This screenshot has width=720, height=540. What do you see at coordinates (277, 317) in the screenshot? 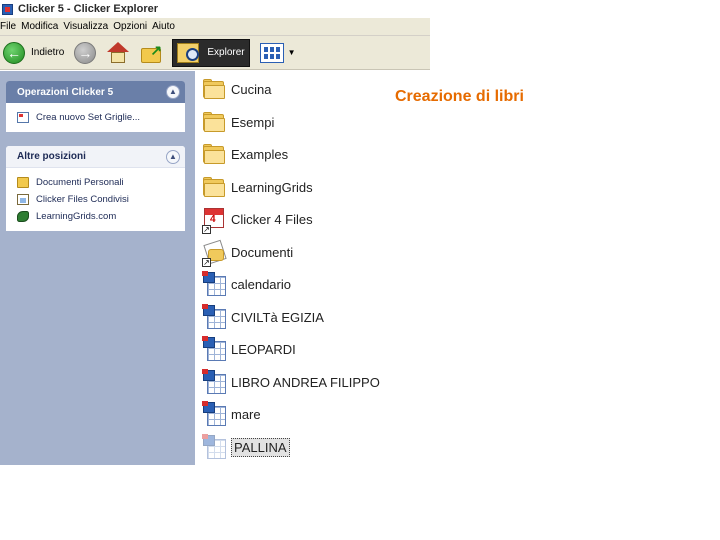
I see `file-name: CIVILTà EGIZIA` at bounding box center [277, 317].